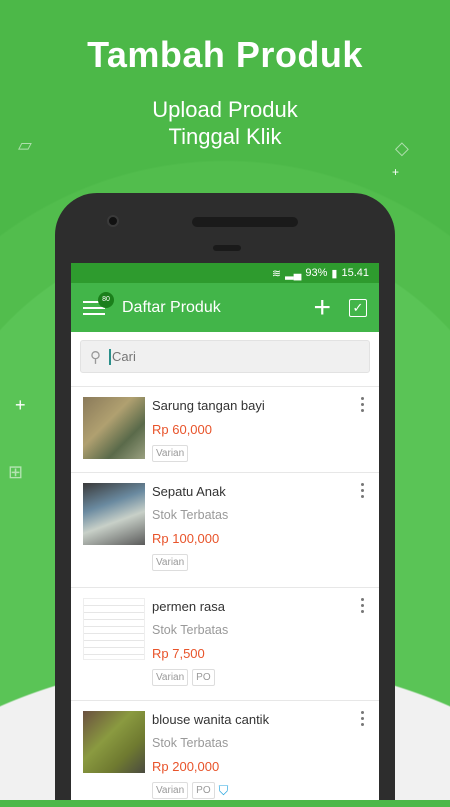  What do you see at coordinates (293, 273) in the screenshot?
I see `signal-icon: ▂▄` at bounding box center [293, 273].